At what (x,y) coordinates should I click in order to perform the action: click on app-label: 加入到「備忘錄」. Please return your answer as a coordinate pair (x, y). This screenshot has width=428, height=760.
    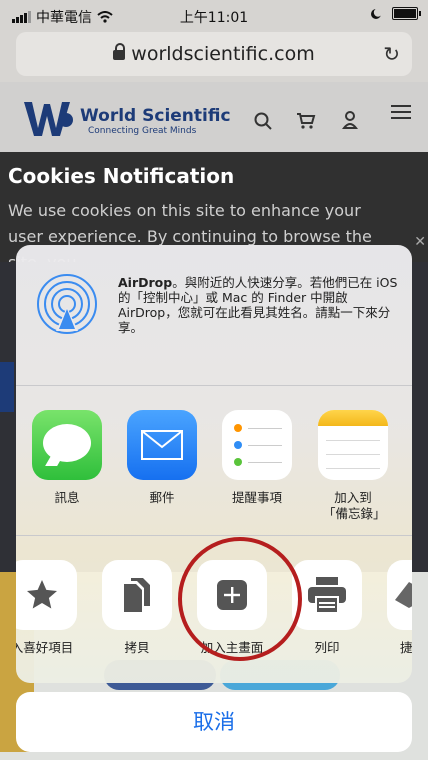
    Looking at the image, I should click on (354, 505).